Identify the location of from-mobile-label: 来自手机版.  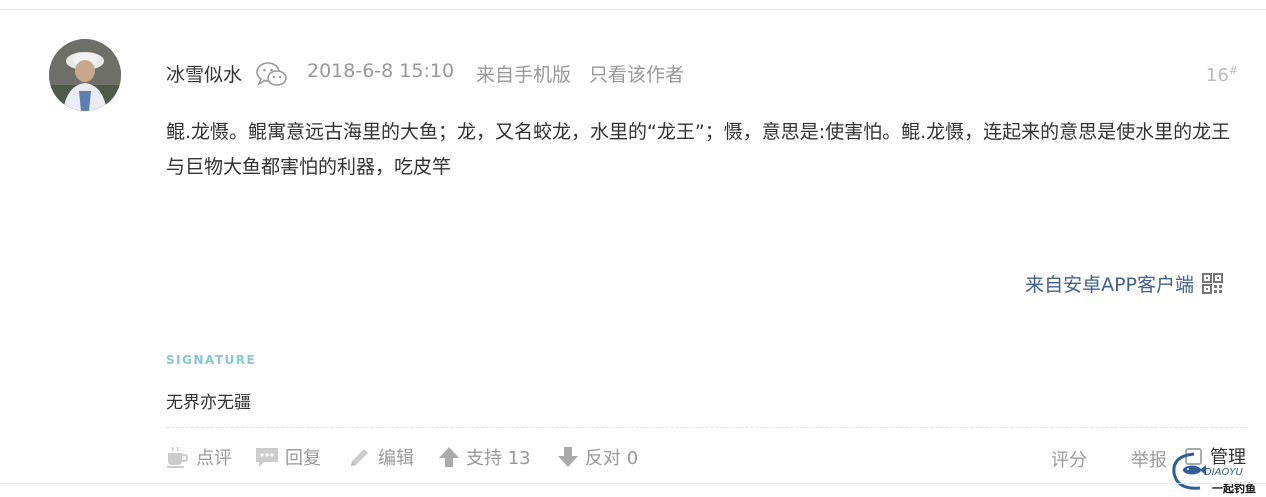
(524, 75).